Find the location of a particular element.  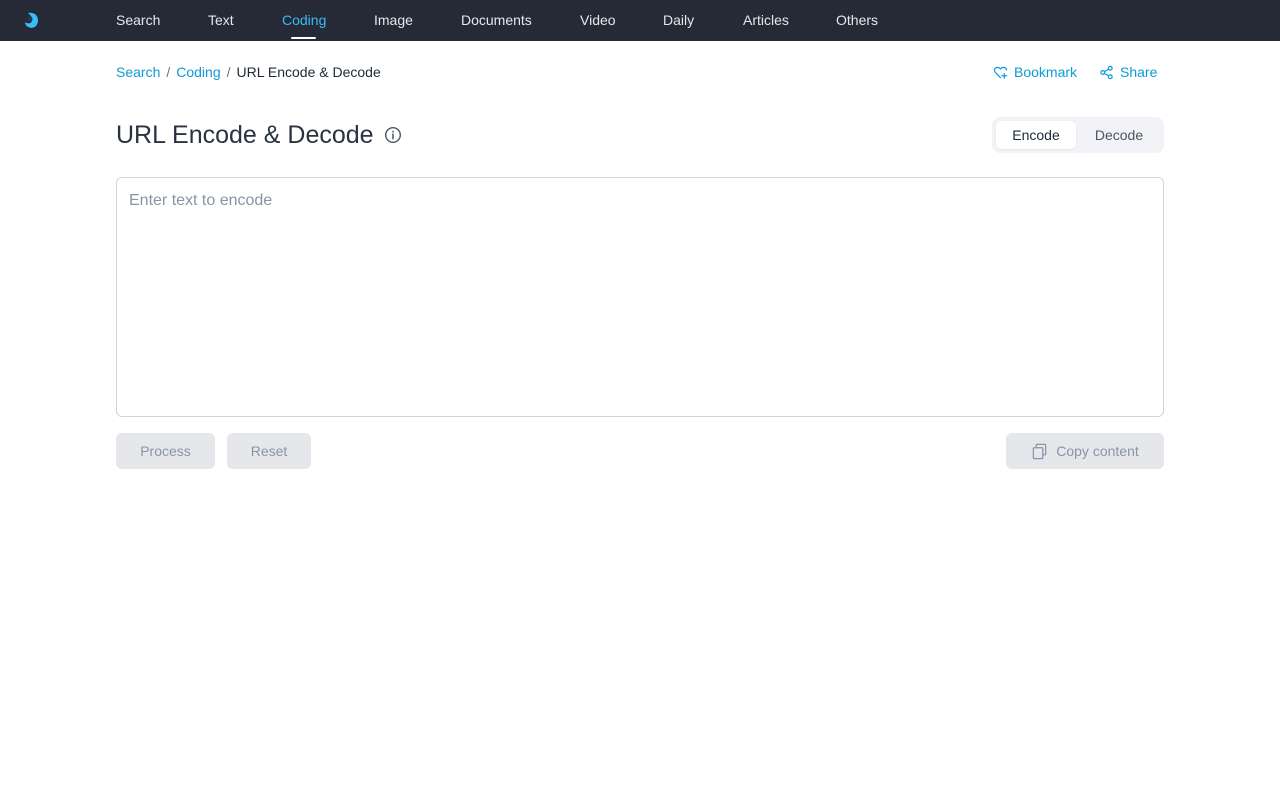

nav-item-text: Text is located at coordinates (221, 20).